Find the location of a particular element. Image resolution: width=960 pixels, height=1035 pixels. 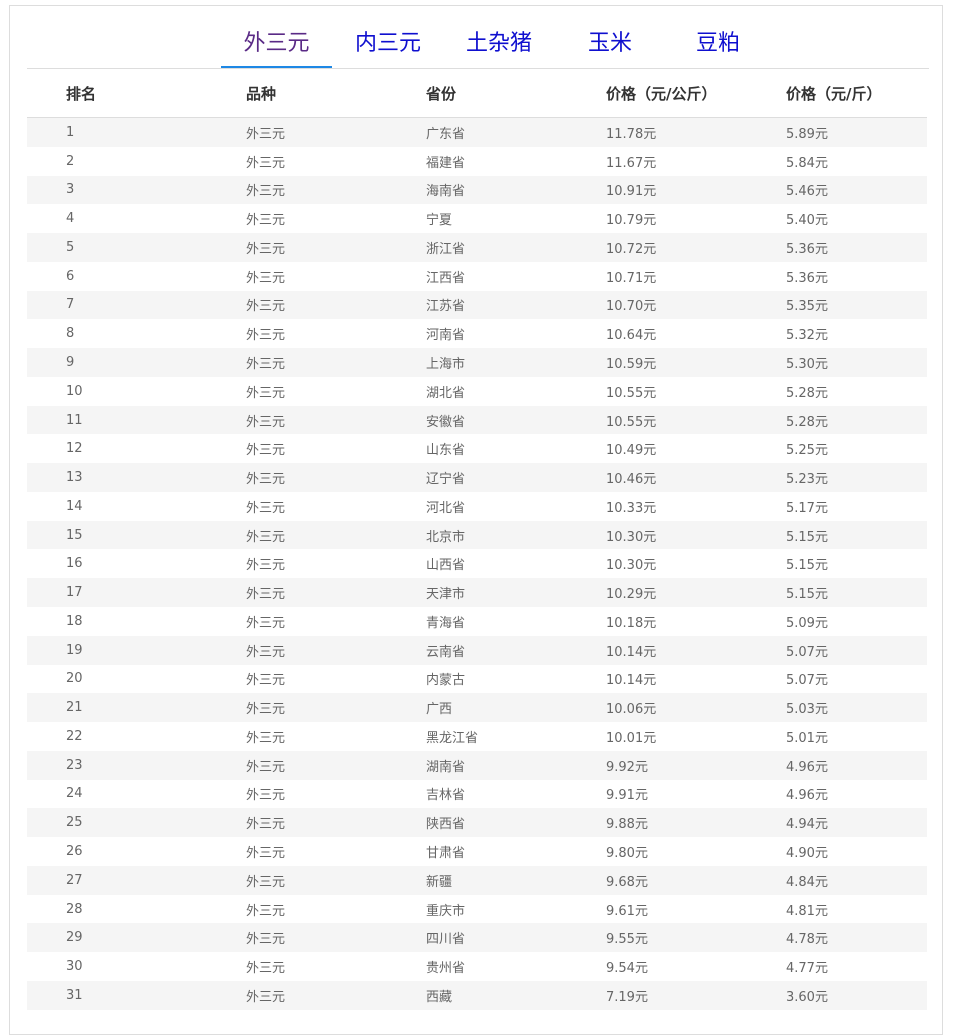

price-per-jin-cell: 4.94元 is located at coordinates (837, 823).